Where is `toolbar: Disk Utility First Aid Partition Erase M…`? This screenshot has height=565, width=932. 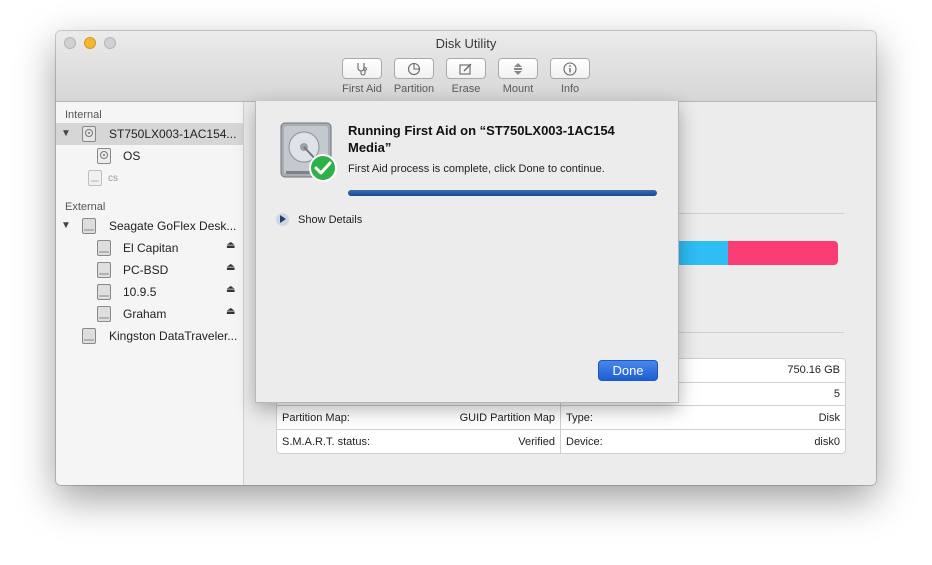
toolbar: Disk Utility First Aid Partition Erase M… is located at coordinates (466, 66).